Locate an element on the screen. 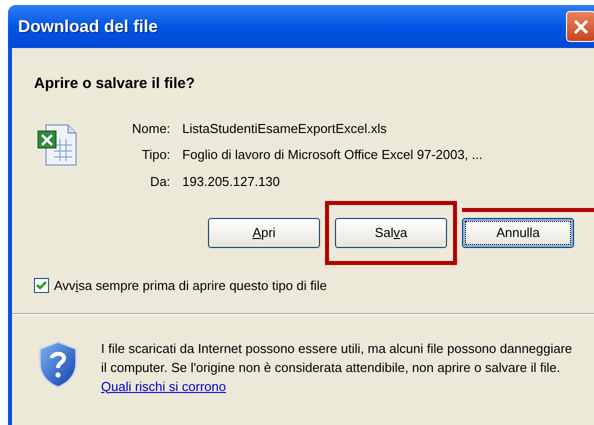 This screenshot has height=425, width=594. field-value: ListaStudentiEsameExportExcel.xls is located at coordinates (285, 129).